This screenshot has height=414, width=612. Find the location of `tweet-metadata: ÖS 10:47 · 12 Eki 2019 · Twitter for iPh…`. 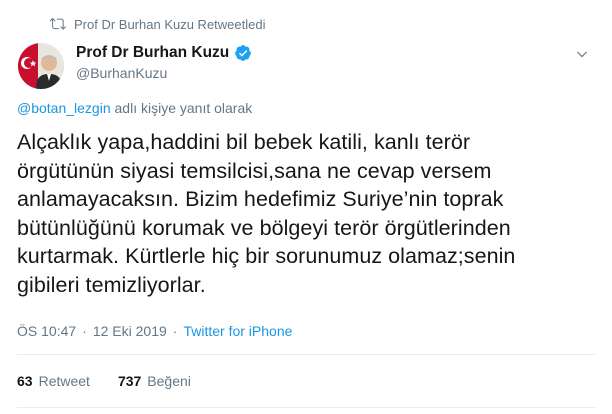

tweet-metadata: ÖS 10:47 · 12 Eki 2019 · Twitter for iPh… is located at coordinates (154, 331).